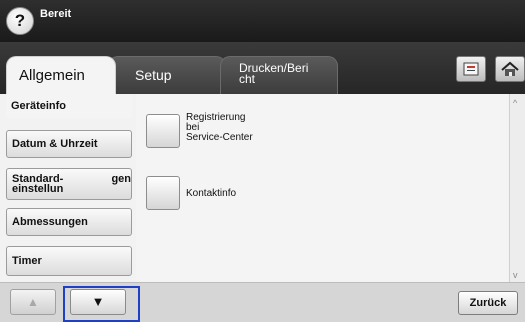 Image resolution: width=525 pixels, height=322 pixels. I want to click on contact-info-button, so click(163, 193).